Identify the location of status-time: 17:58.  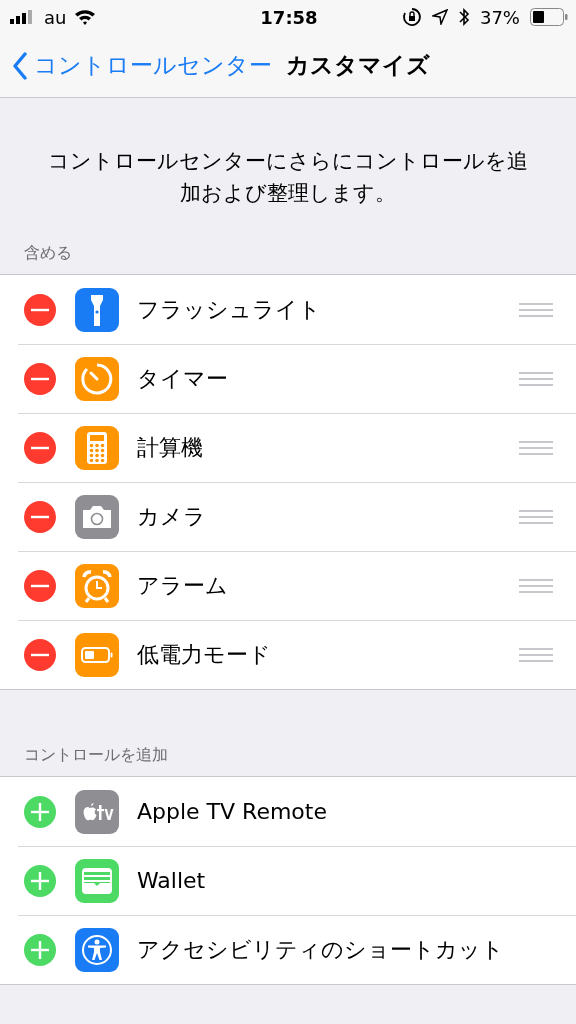
(289, 17).